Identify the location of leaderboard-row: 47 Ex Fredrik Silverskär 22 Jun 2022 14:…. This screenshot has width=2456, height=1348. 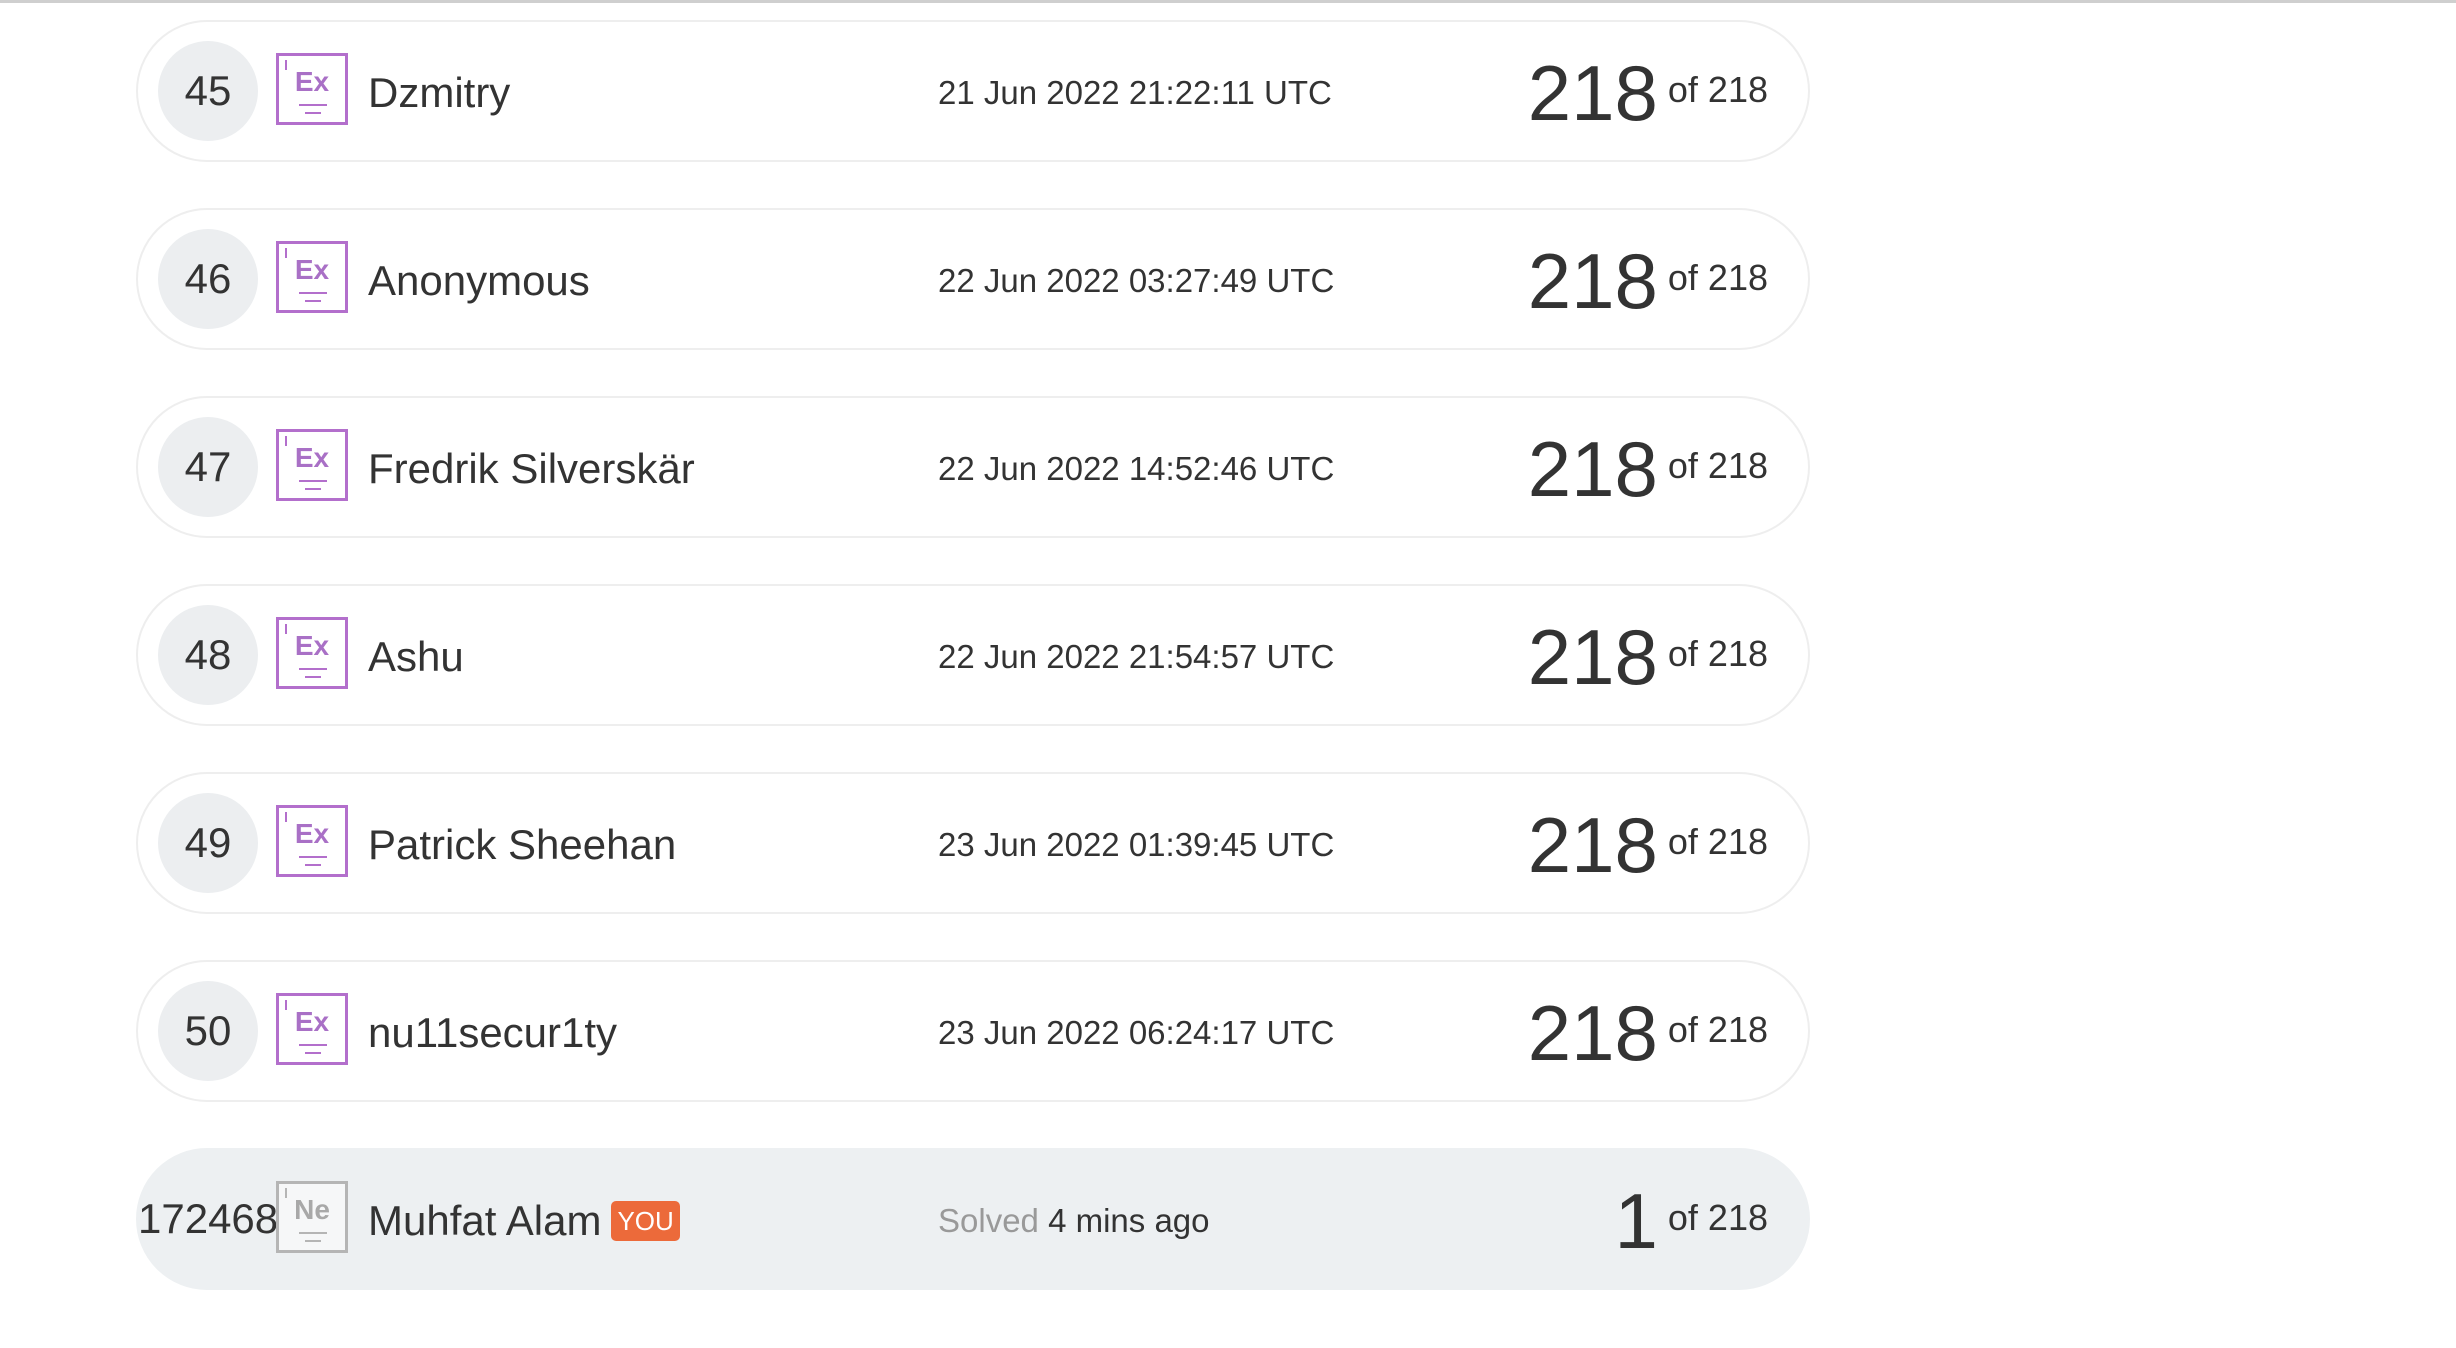
(973, 467).